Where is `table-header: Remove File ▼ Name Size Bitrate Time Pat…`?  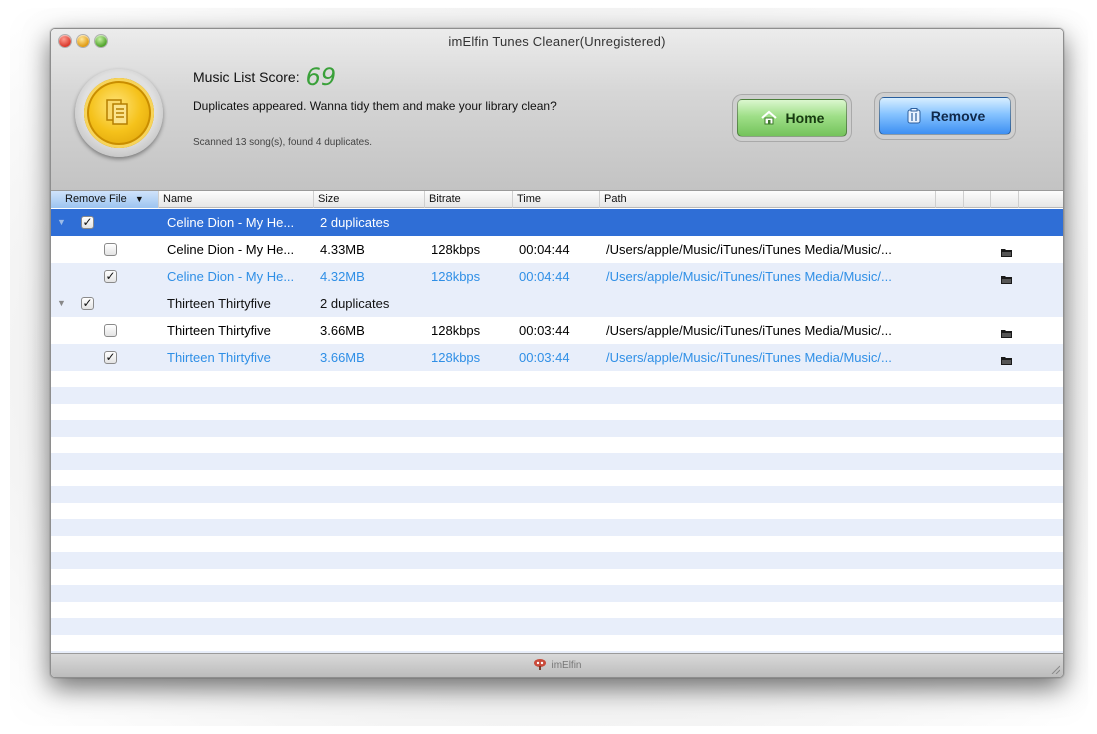
table-header: Remove File ▼ Name Size Bitrate Time Pat… is located at coordinates (557, 199).